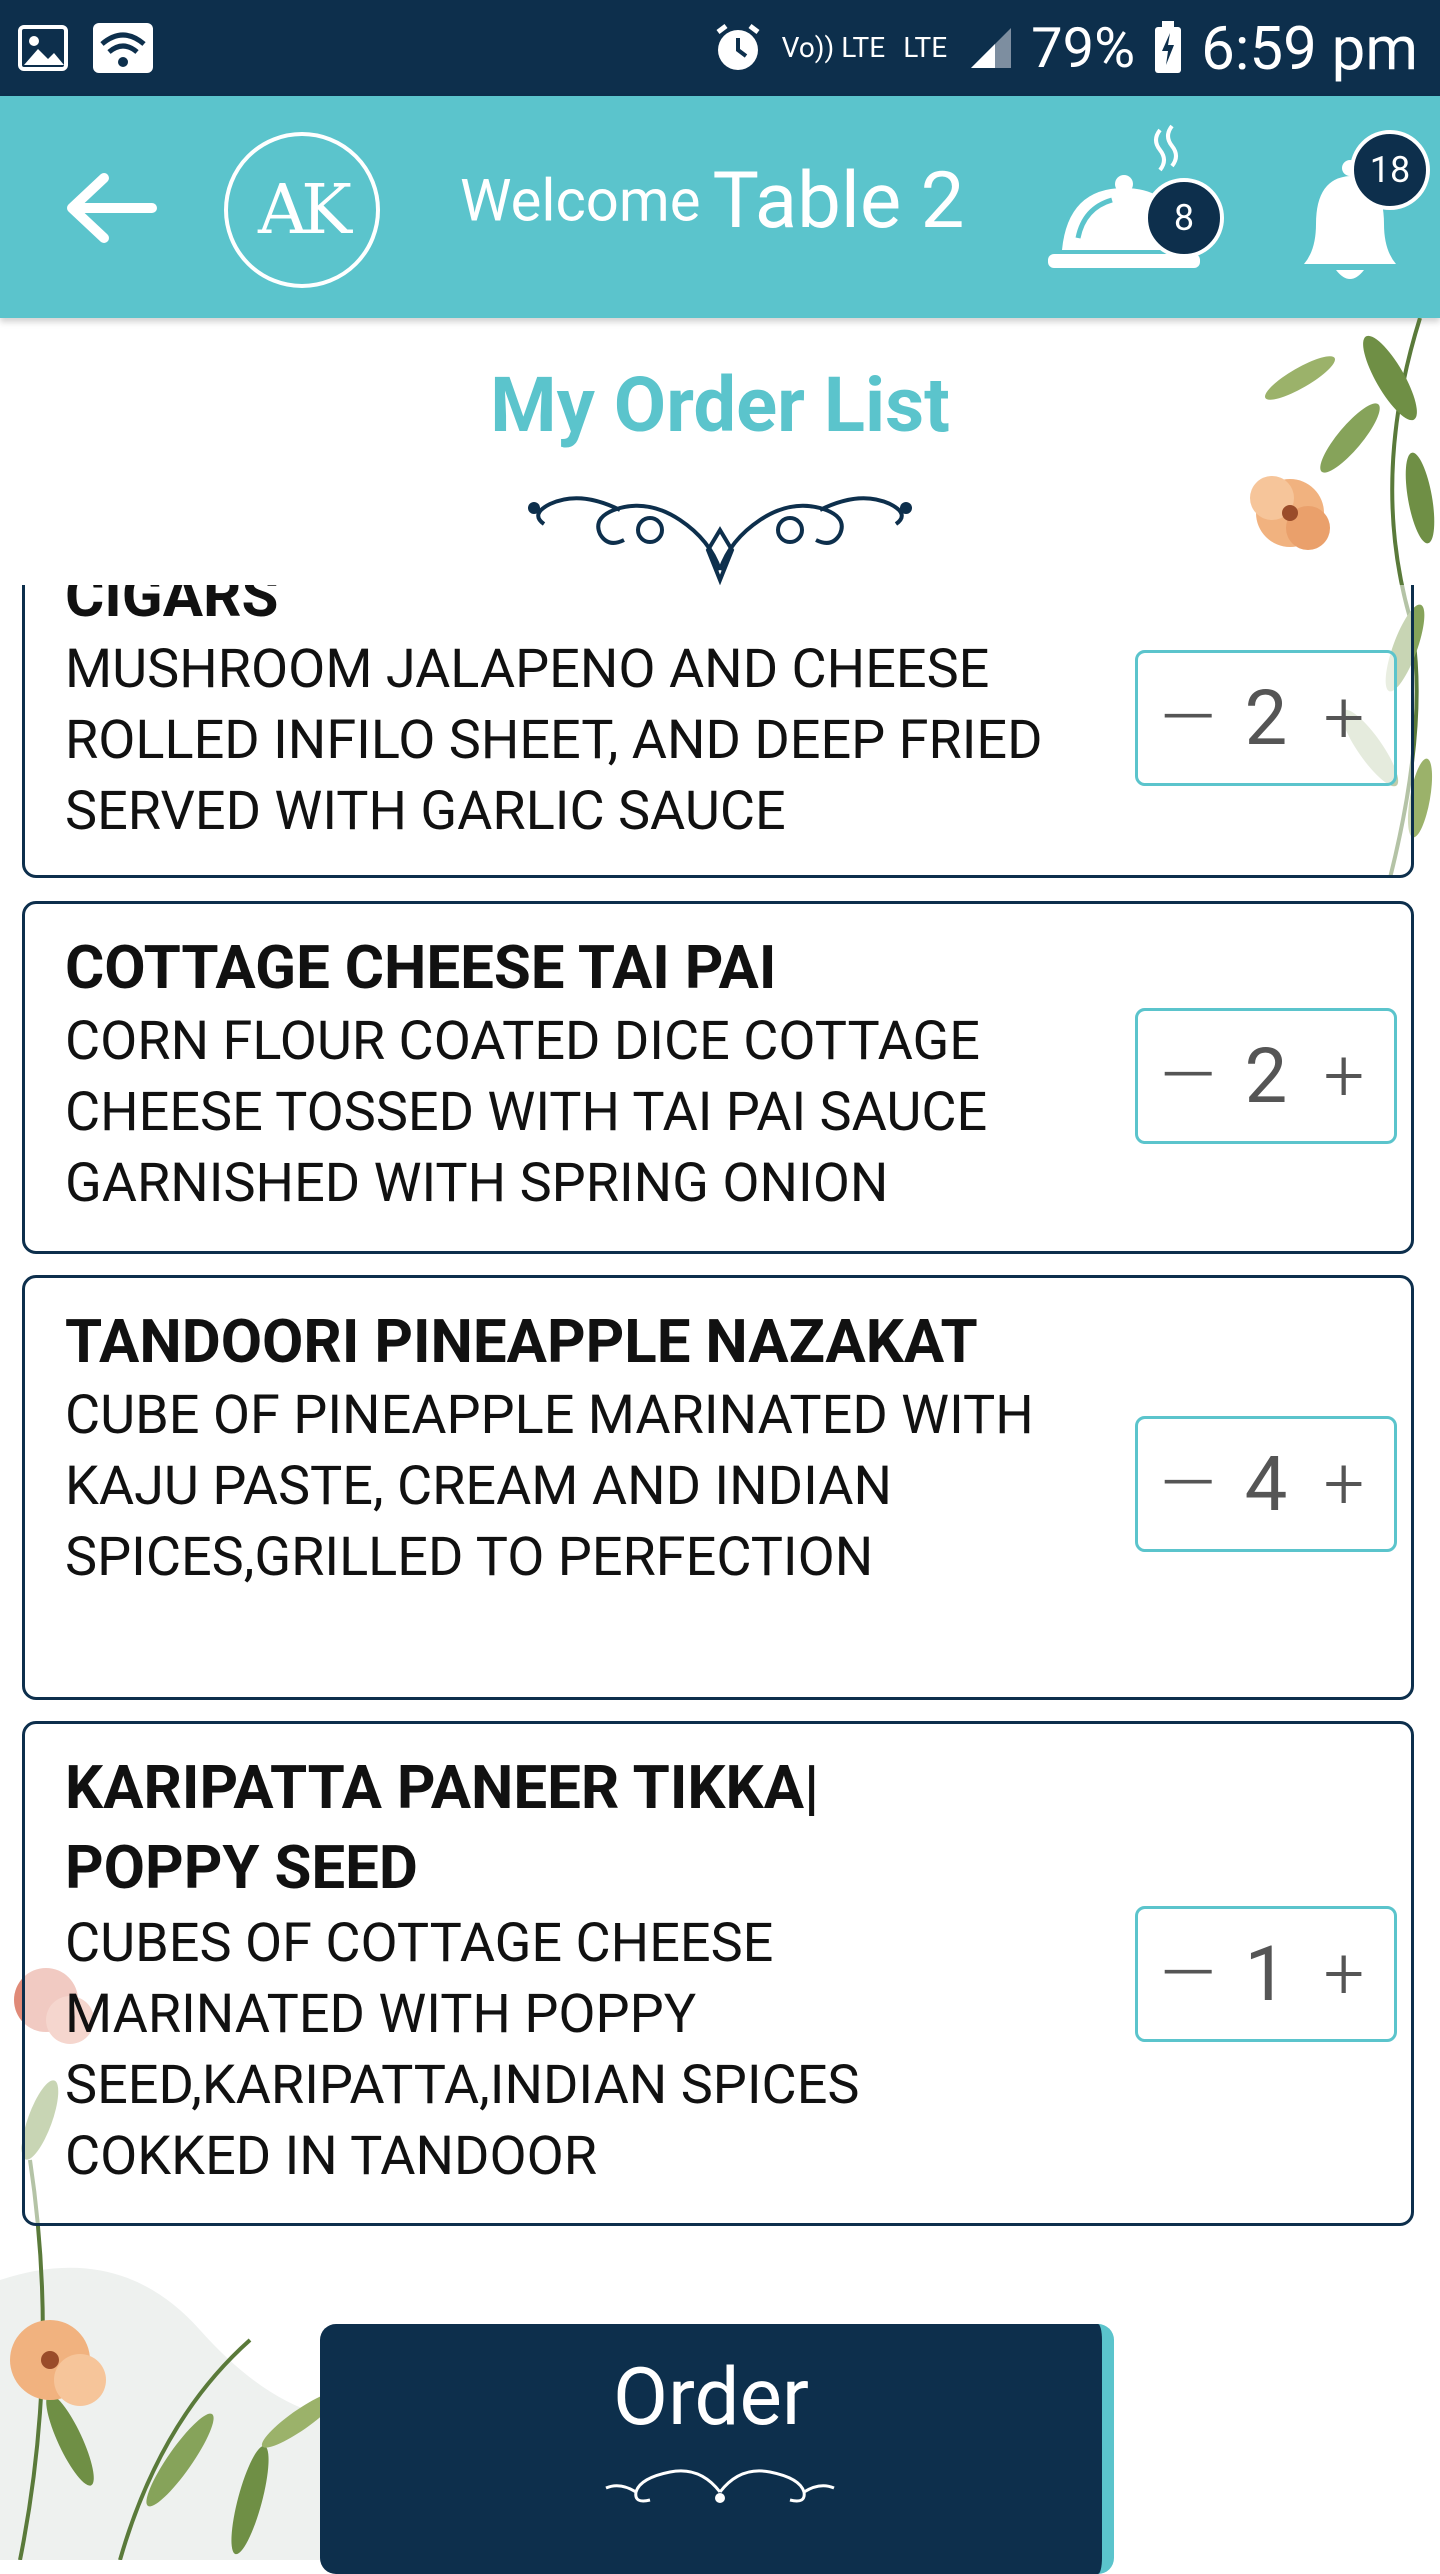  Describe the element at coordinates (521, 1341) in the screenshot. I see `item-name: TANDOORI PINEAPPLE NAZAKAT` at that location.